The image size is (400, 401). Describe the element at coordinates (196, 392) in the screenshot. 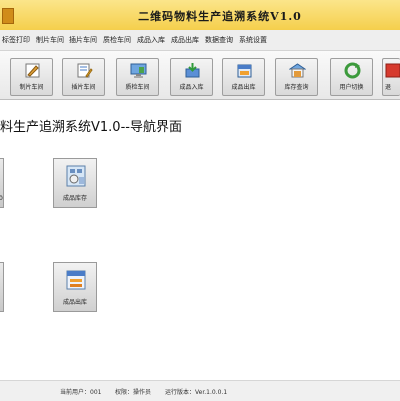

I see `status-version: 运行版本：Ver.1.0.0.1` at that location.